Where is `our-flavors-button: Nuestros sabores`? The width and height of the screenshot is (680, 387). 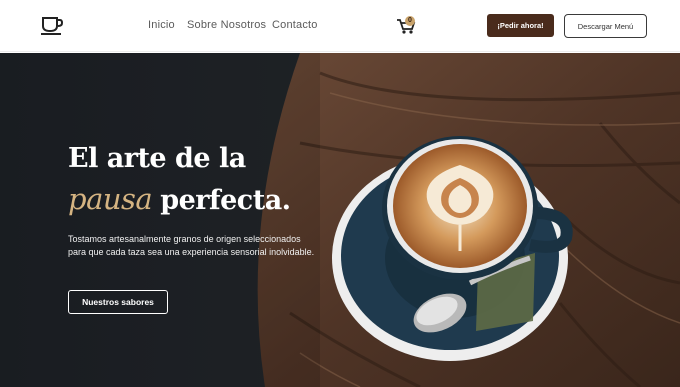 our-flavors-button: Nuestros sabores is located at coordinates (118, 302).